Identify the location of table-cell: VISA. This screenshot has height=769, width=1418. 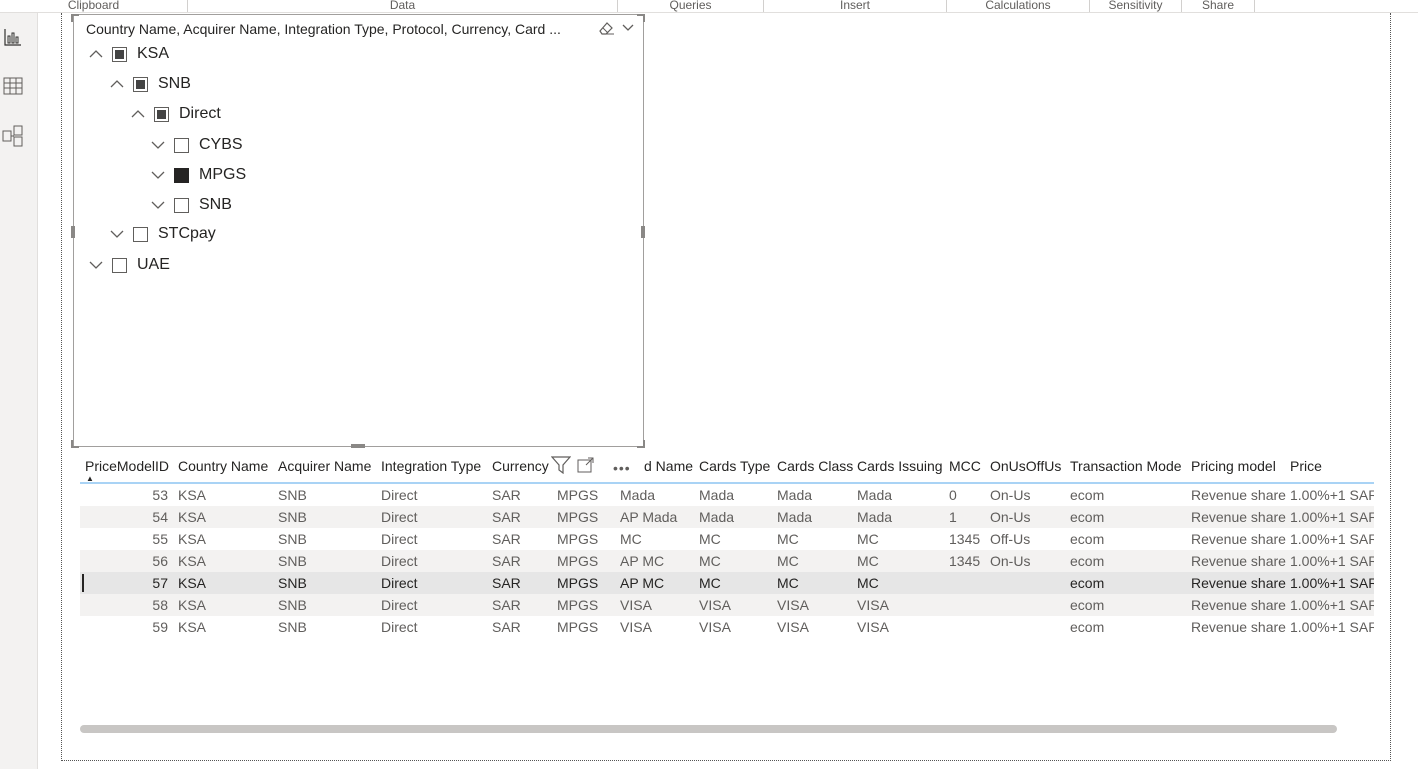
(636, 627).